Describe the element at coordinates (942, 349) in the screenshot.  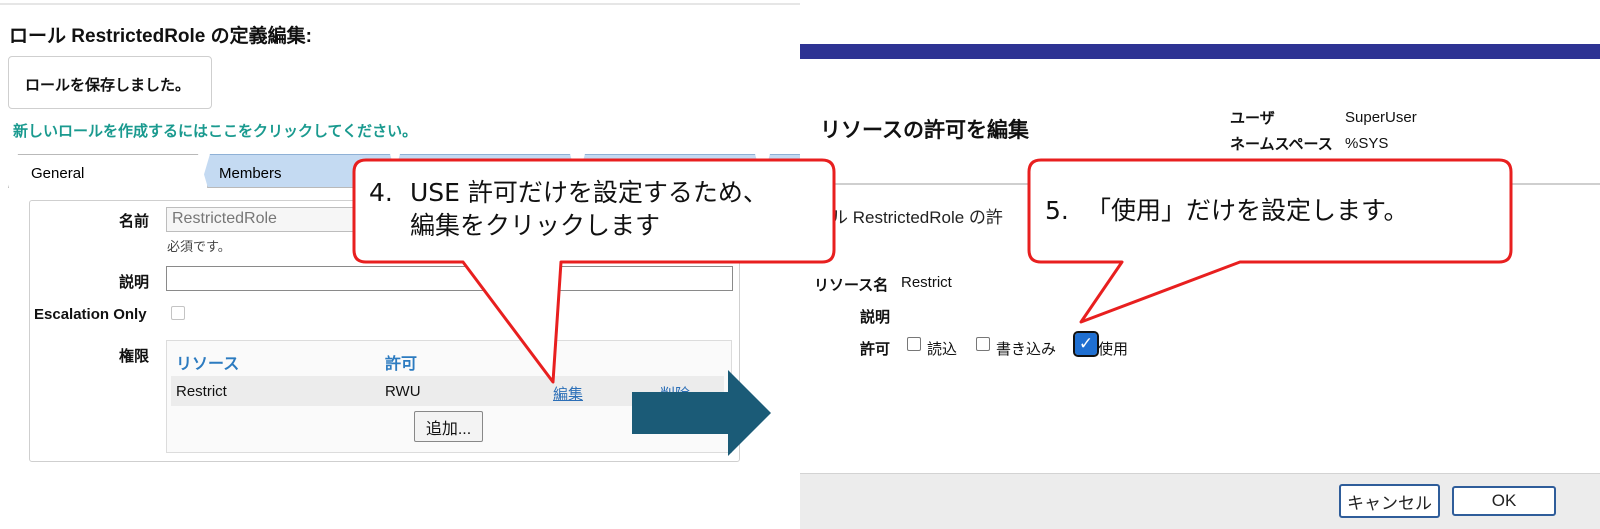
I see `read-checkbox-label: 読込` at that location.